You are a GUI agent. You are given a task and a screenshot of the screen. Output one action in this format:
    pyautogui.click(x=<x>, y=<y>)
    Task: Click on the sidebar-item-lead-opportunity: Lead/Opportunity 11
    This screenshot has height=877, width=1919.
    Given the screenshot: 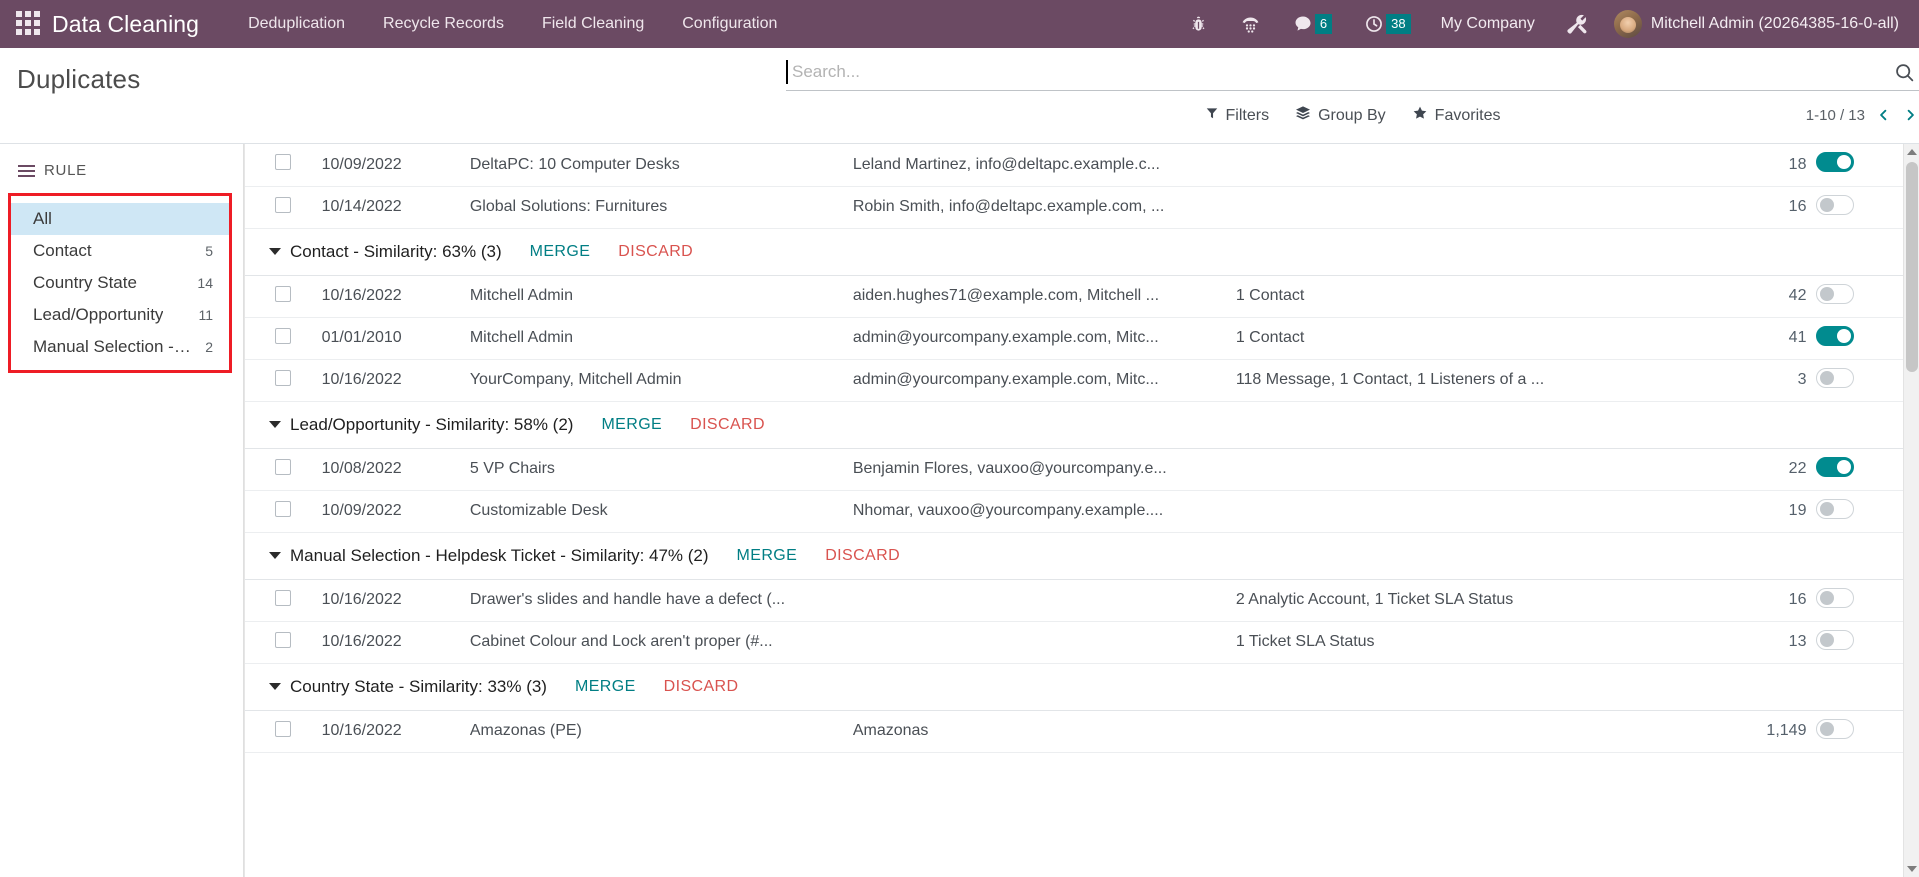 What is the action you would take?
    pyautogui.click(x=120, y=315)
    